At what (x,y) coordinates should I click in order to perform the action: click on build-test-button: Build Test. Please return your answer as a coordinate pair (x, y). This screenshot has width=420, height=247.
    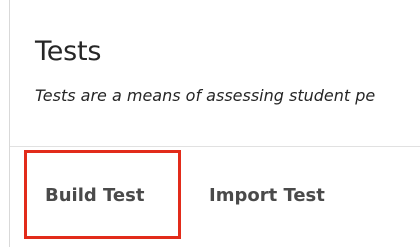
    Looking at the image, I should click on (94, 195).